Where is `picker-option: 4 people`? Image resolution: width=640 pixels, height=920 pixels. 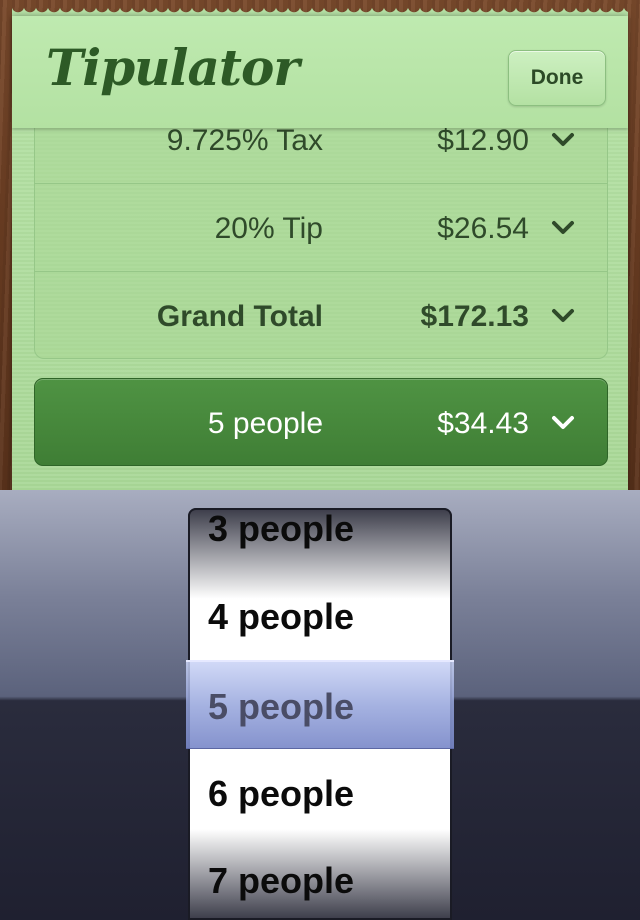
picker-option: 4 people is located at coordinates (281, 617).